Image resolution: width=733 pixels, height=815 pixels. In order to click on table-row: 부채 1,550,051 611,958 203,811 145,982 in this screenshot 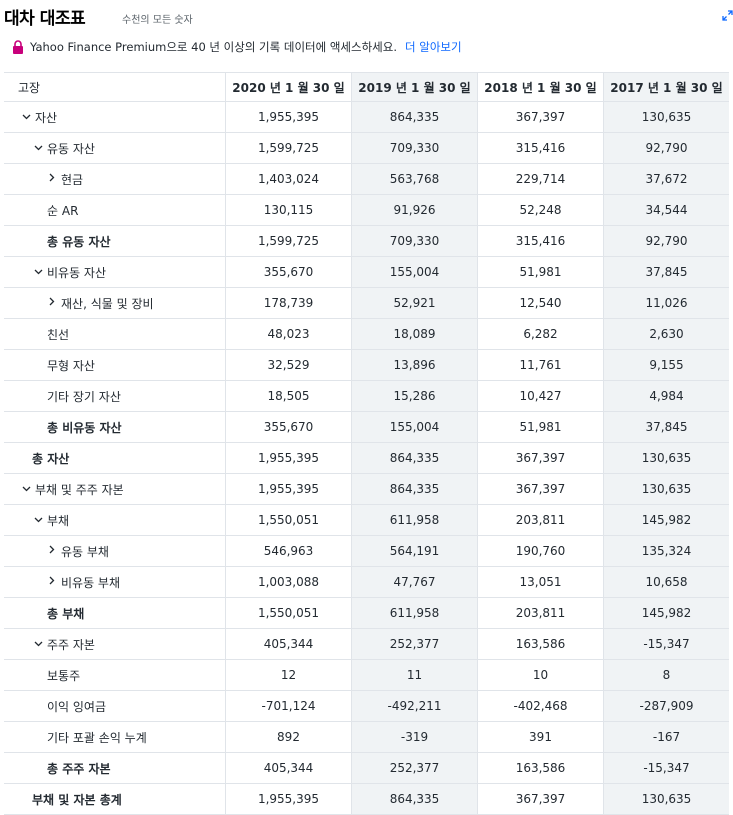, I will do `click(366, 520)`.